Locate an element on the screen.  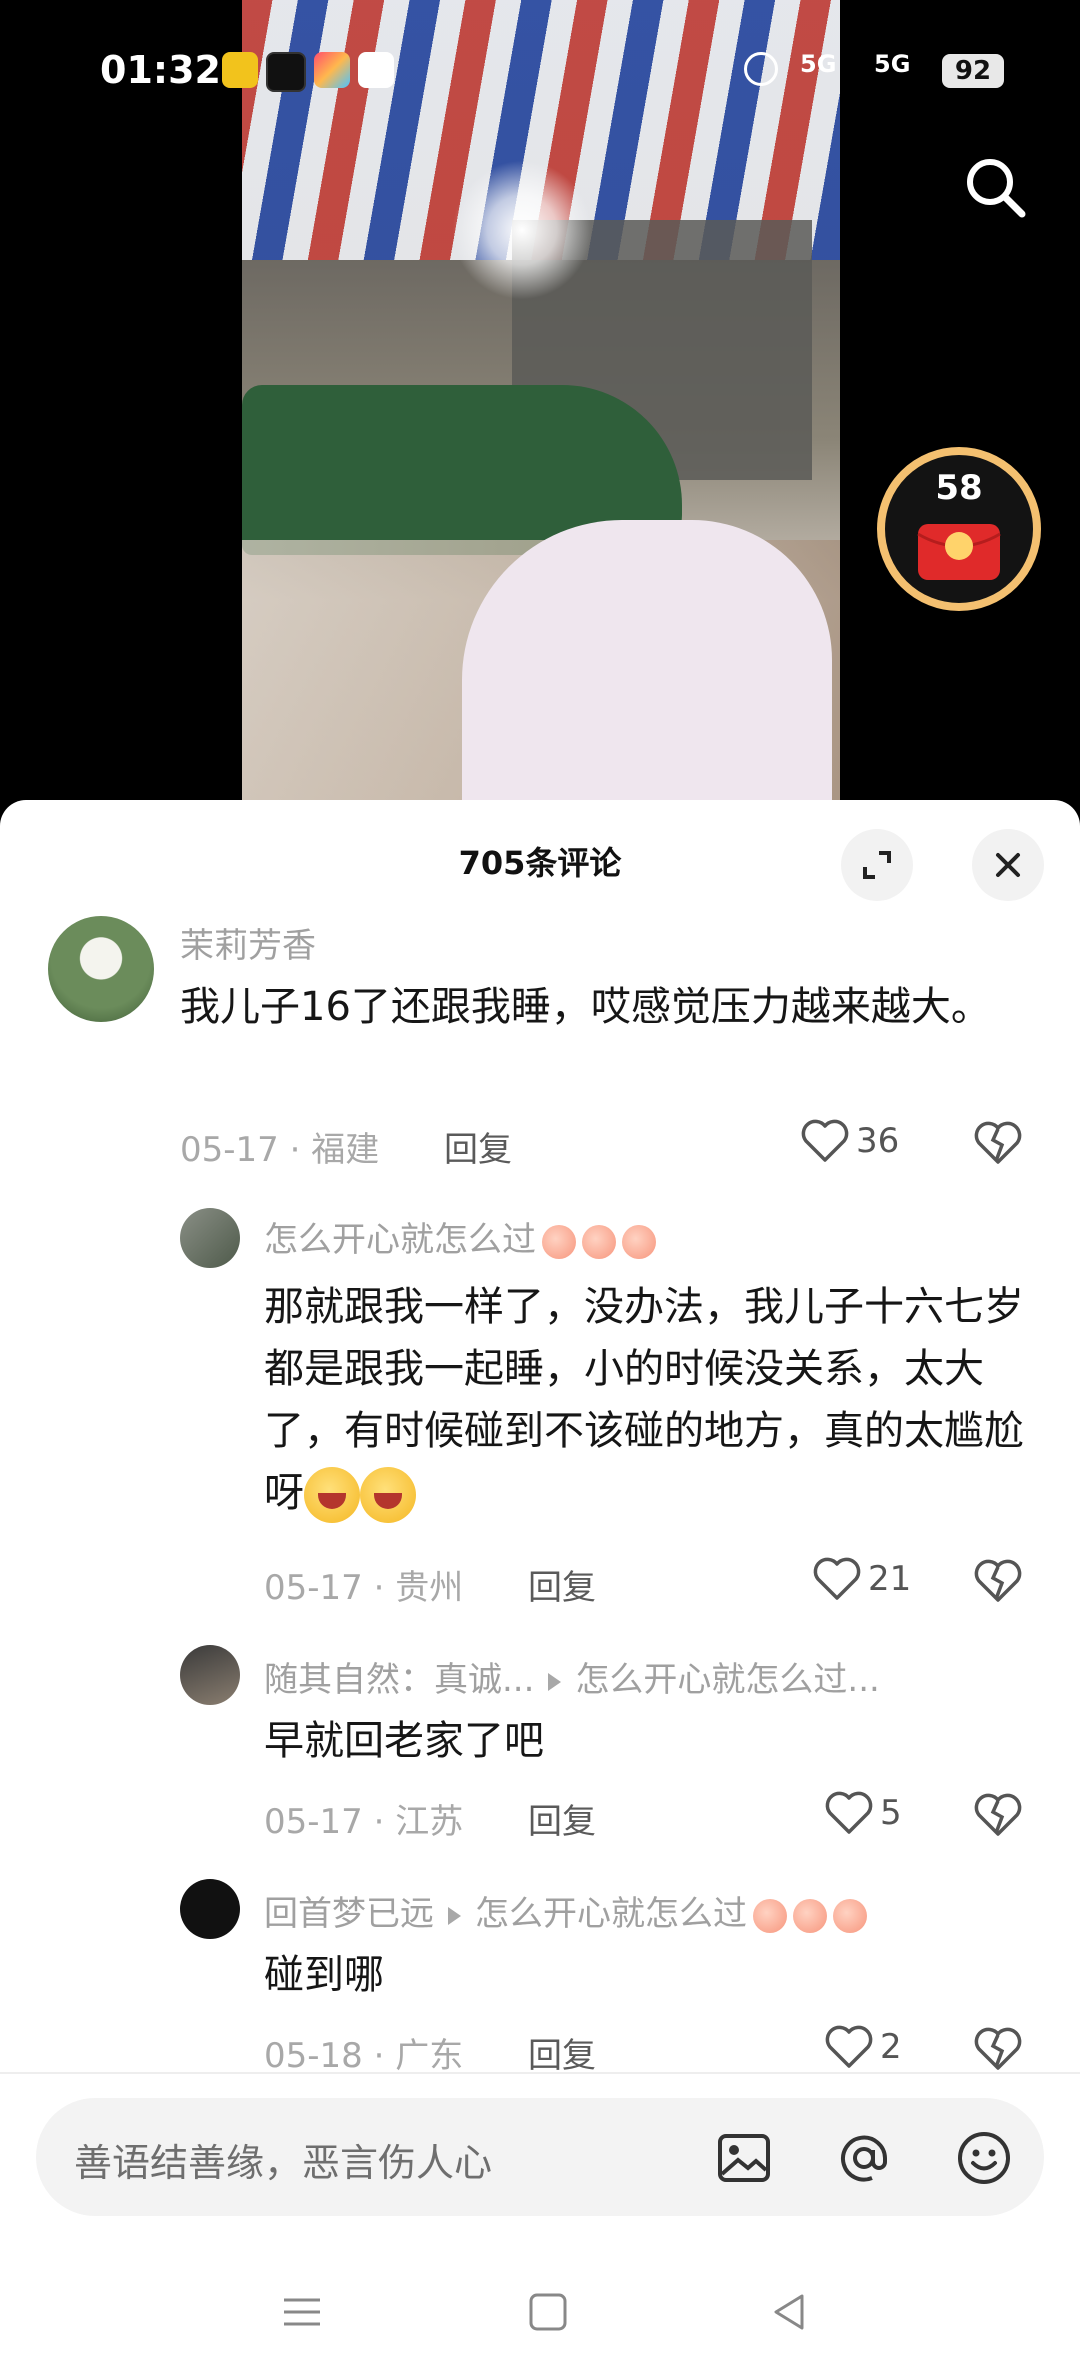
reply-location: 贵州 is located at coordinates (429, 1588).